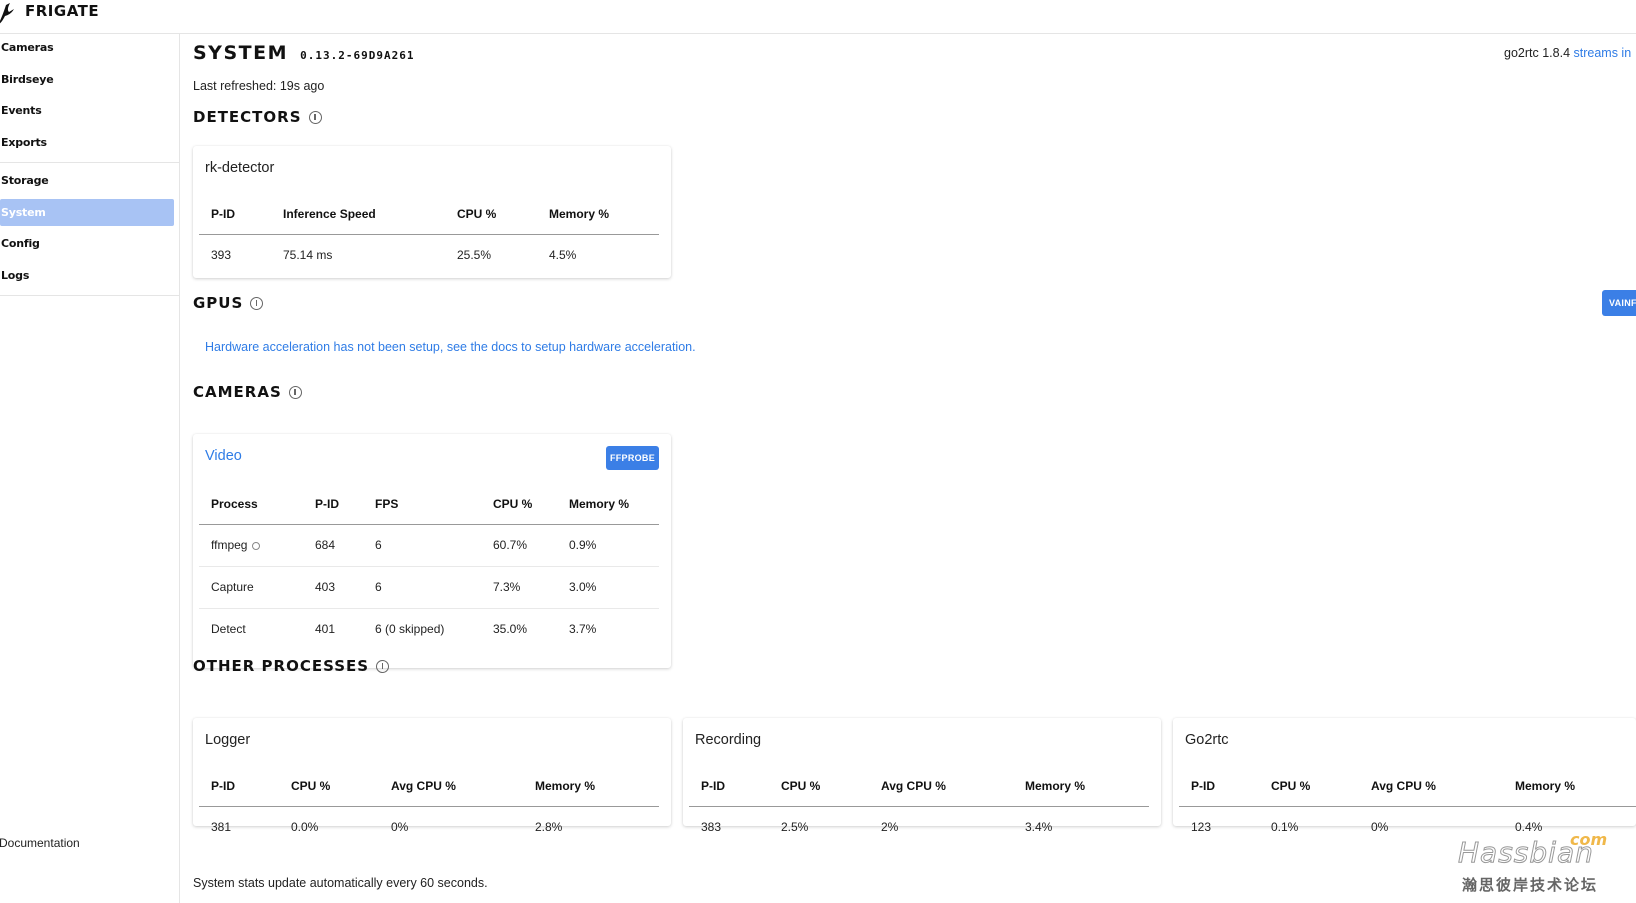  Describe the element at coordinates (1207, 740) in the screenshot. I see `process-name: Go2rtc` at that location.